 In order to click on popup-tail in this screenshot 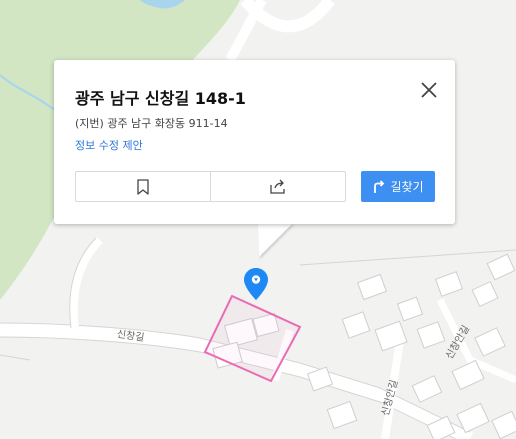, I will do `click(275, 240)`.